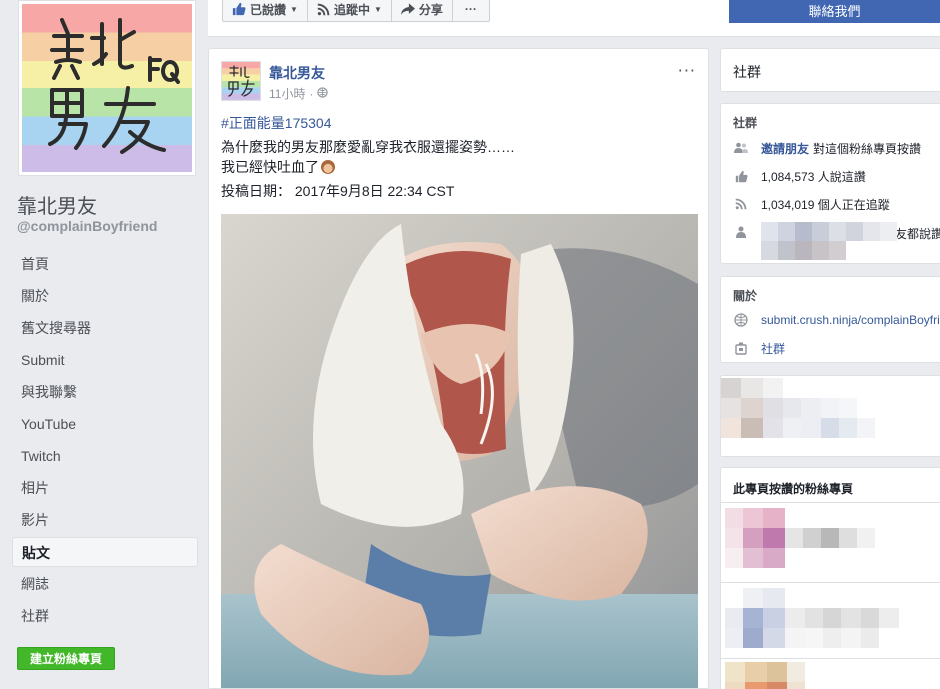 This screenshot has height=689, width=940. Describe the element at coordinates (917, 234) in the screenshot. I see `friends-liked-suffix: 友都說讚` at that location.